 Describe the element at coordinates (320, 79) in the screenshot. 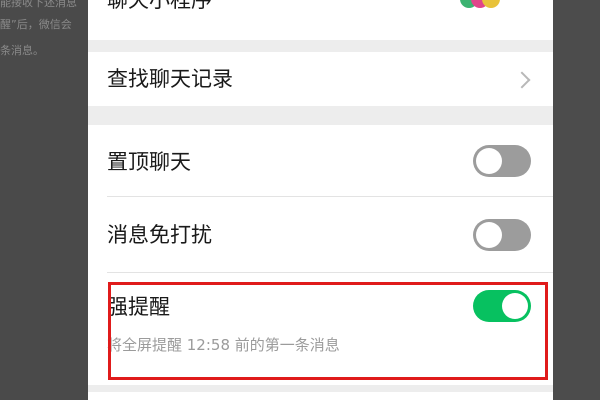

I see `search-history-row: 查找聊天记录` at that location.